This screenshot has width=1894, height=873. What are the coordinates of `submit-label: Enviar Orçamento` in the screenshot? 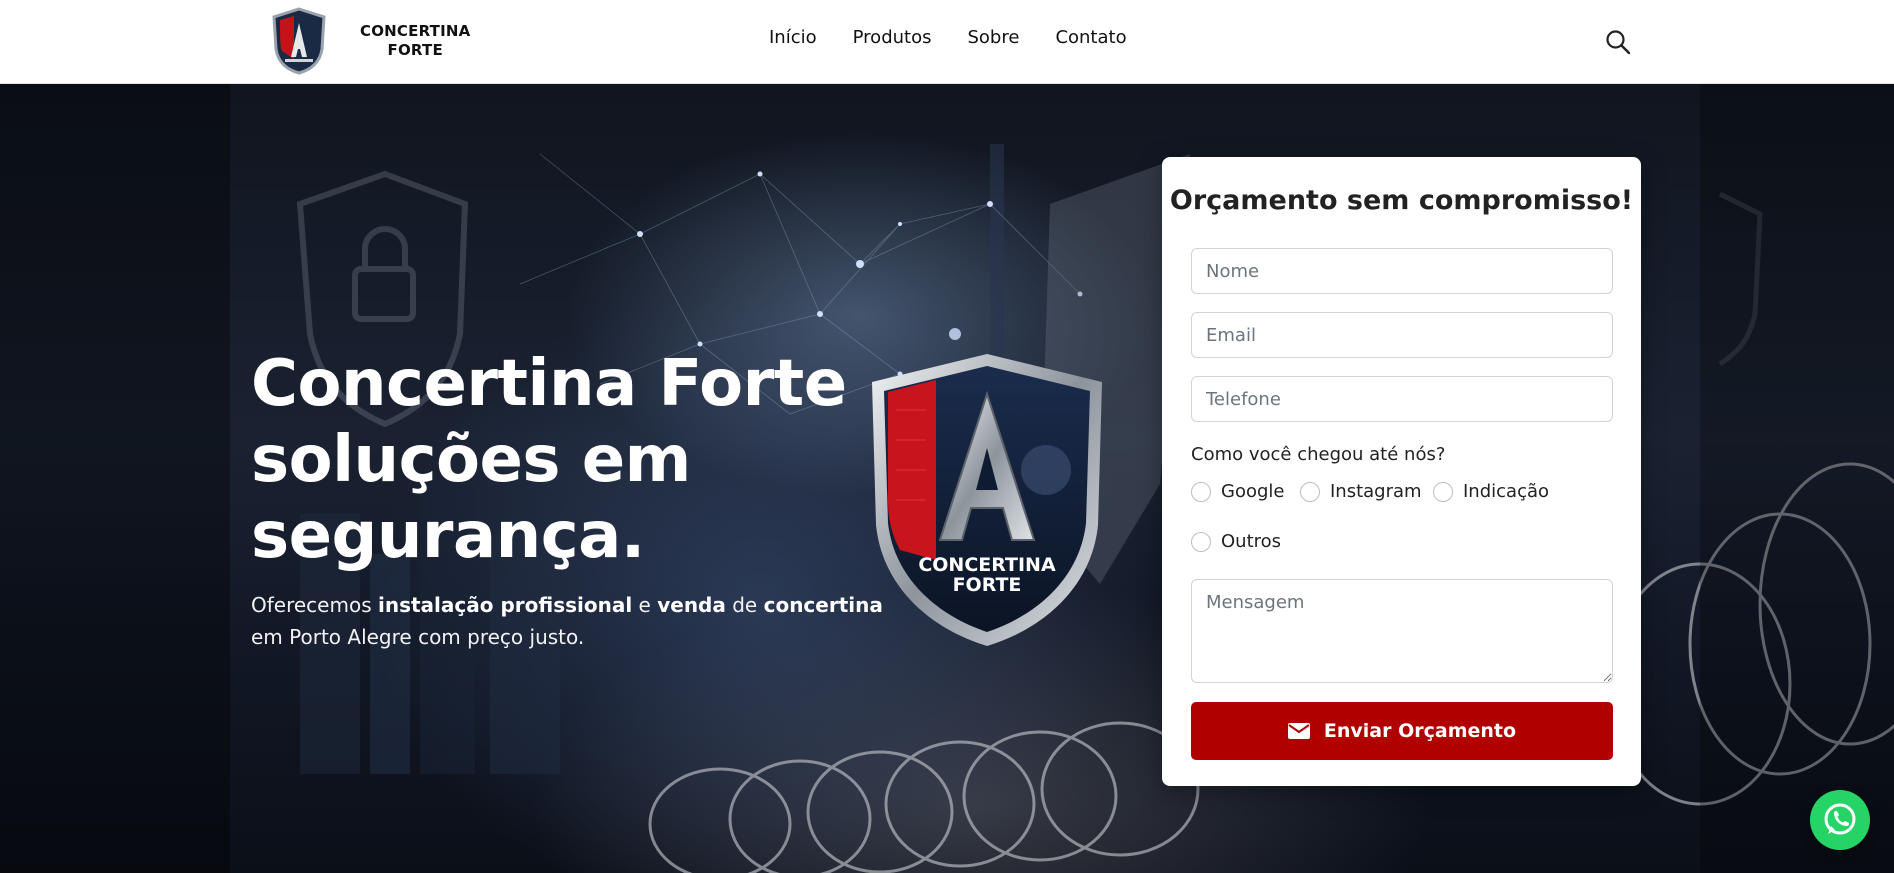 It's located at (1420, 731).